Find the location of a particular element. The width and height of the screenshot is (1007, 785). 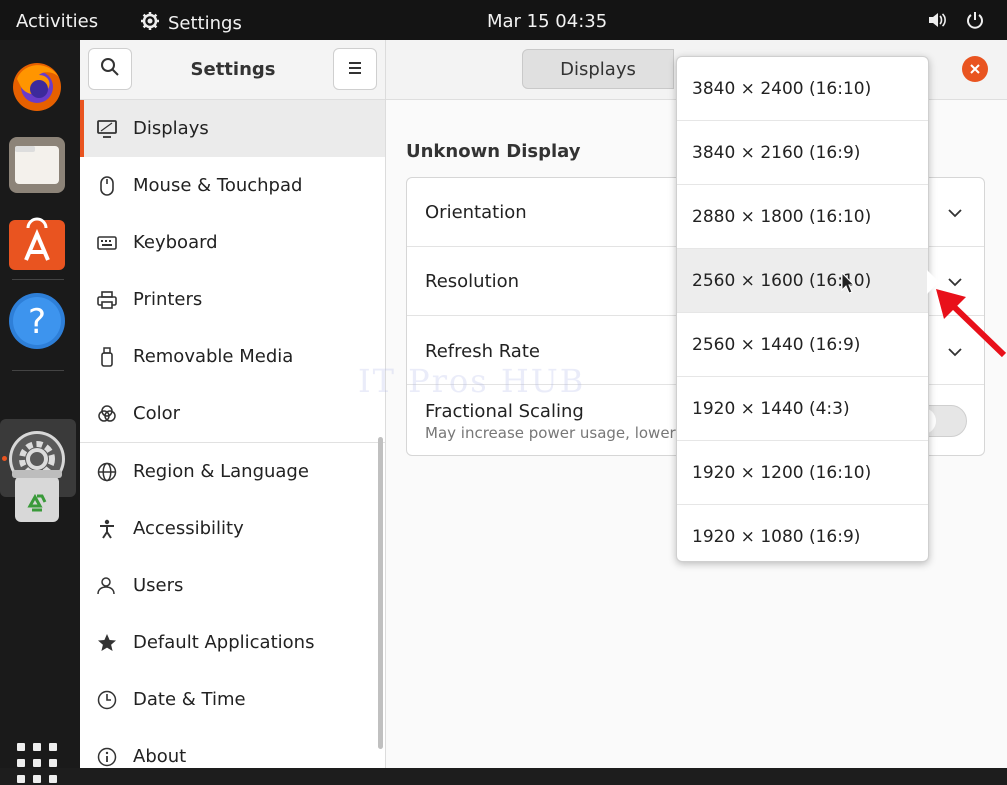

volume-icon is located at coordinates (937, 22).